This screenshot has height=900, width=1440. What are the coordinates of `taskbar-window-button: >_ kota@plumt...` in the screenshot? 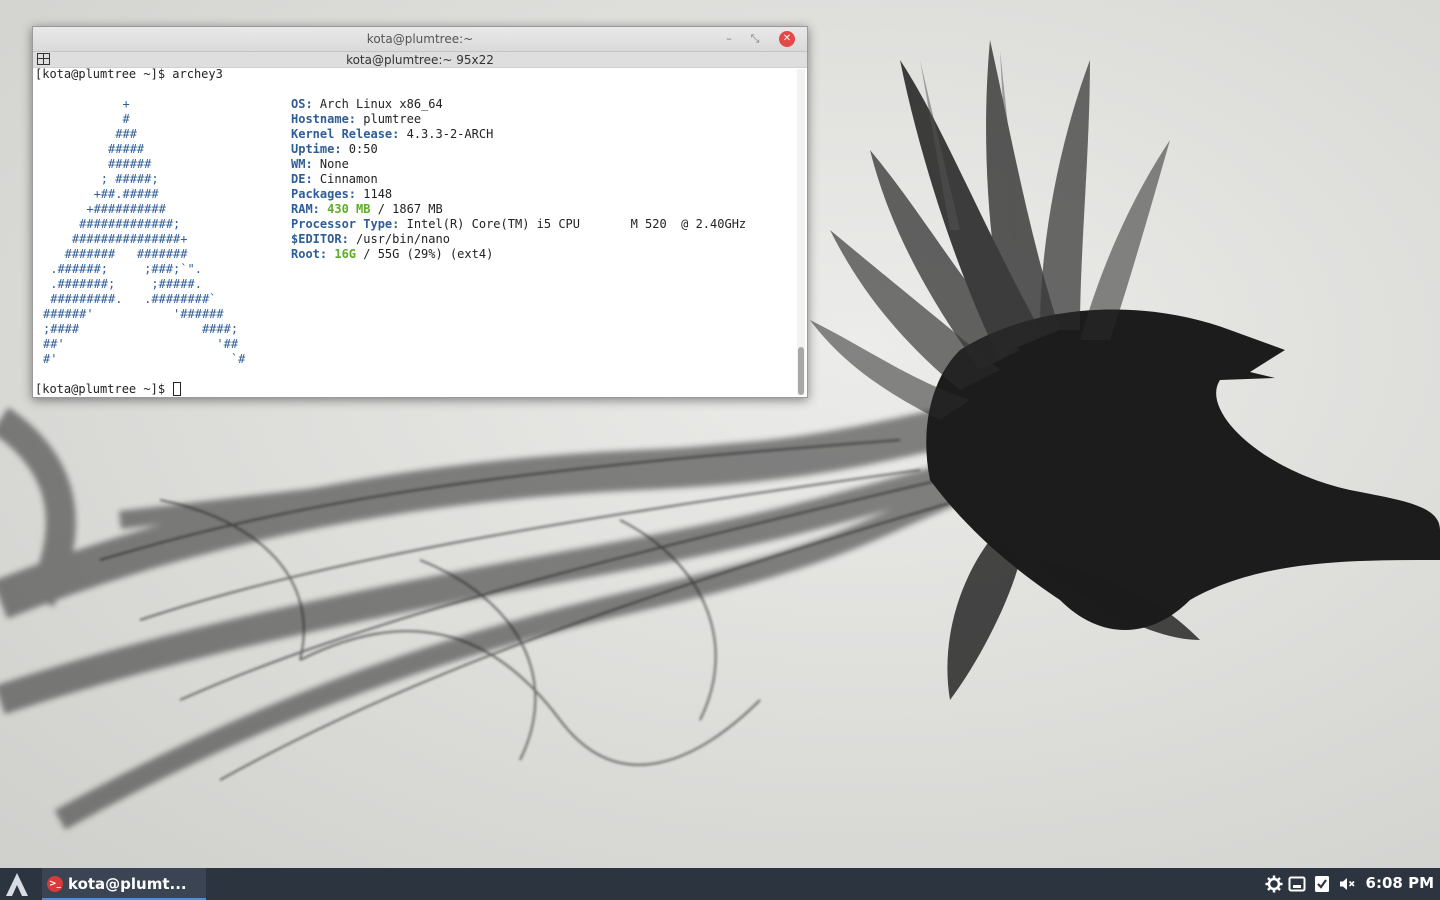 It's located at (124, 884).